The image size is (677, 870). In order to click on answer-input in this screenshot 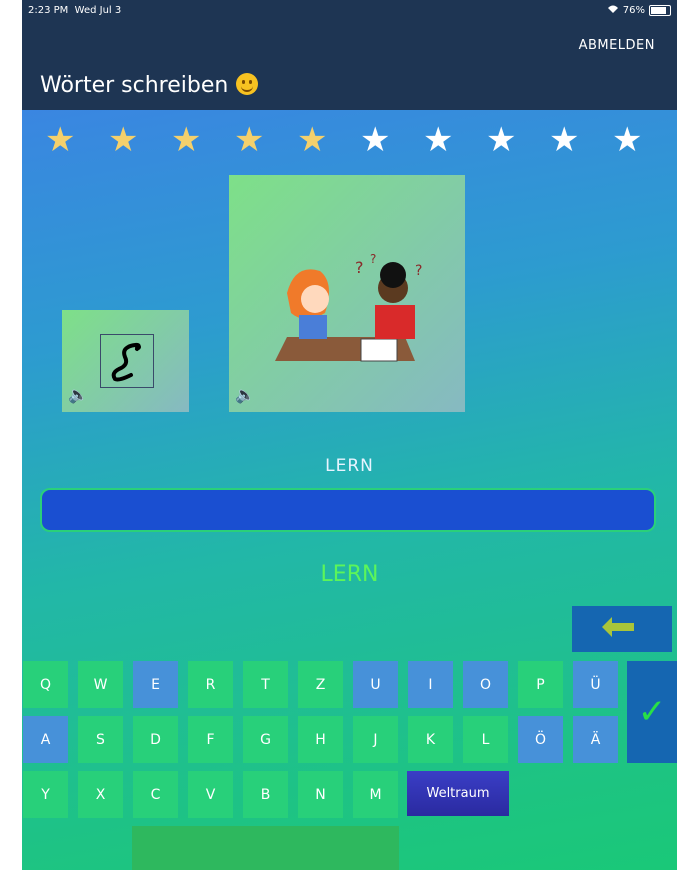, I will do `click(348, 510)`.